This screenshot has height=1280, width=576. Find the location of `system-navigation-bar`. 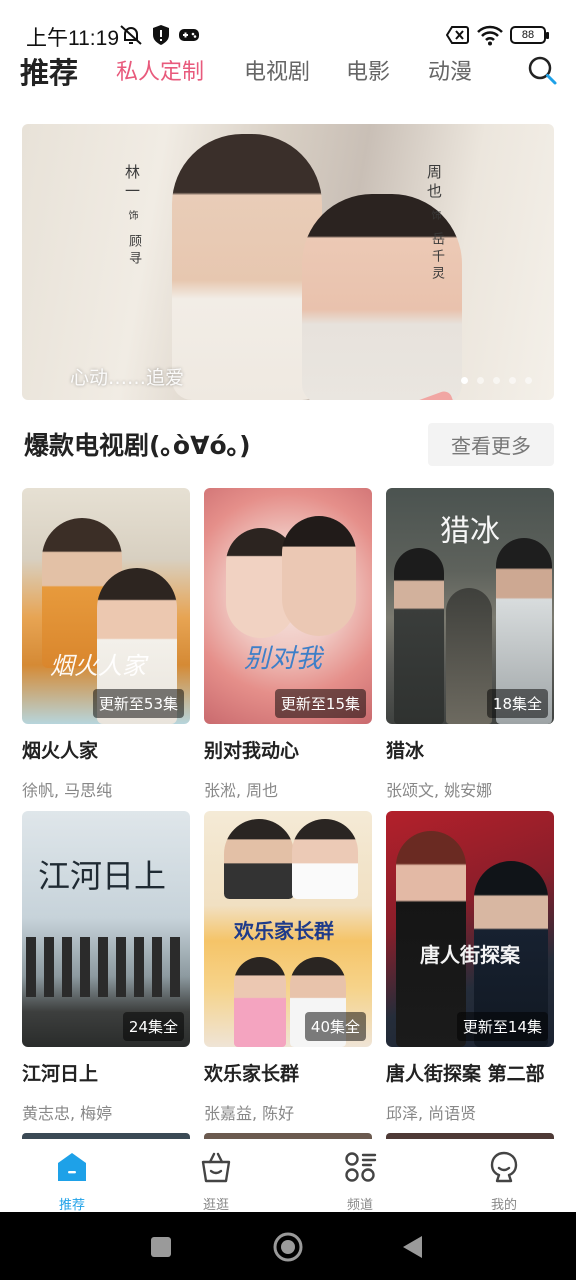

system-navigation-bar is located at coordinates (288, 1246).